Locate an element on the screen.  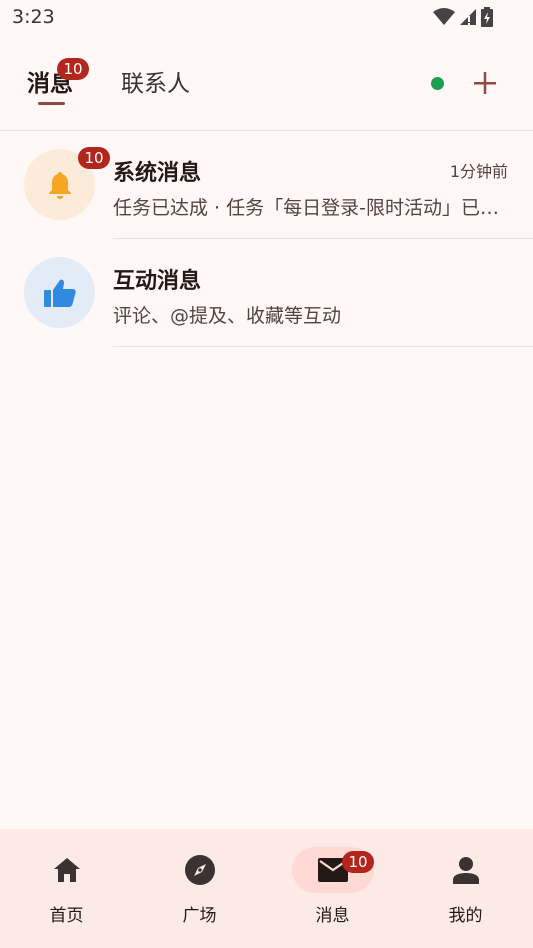
list-divider is located at coordinates (323, 346).